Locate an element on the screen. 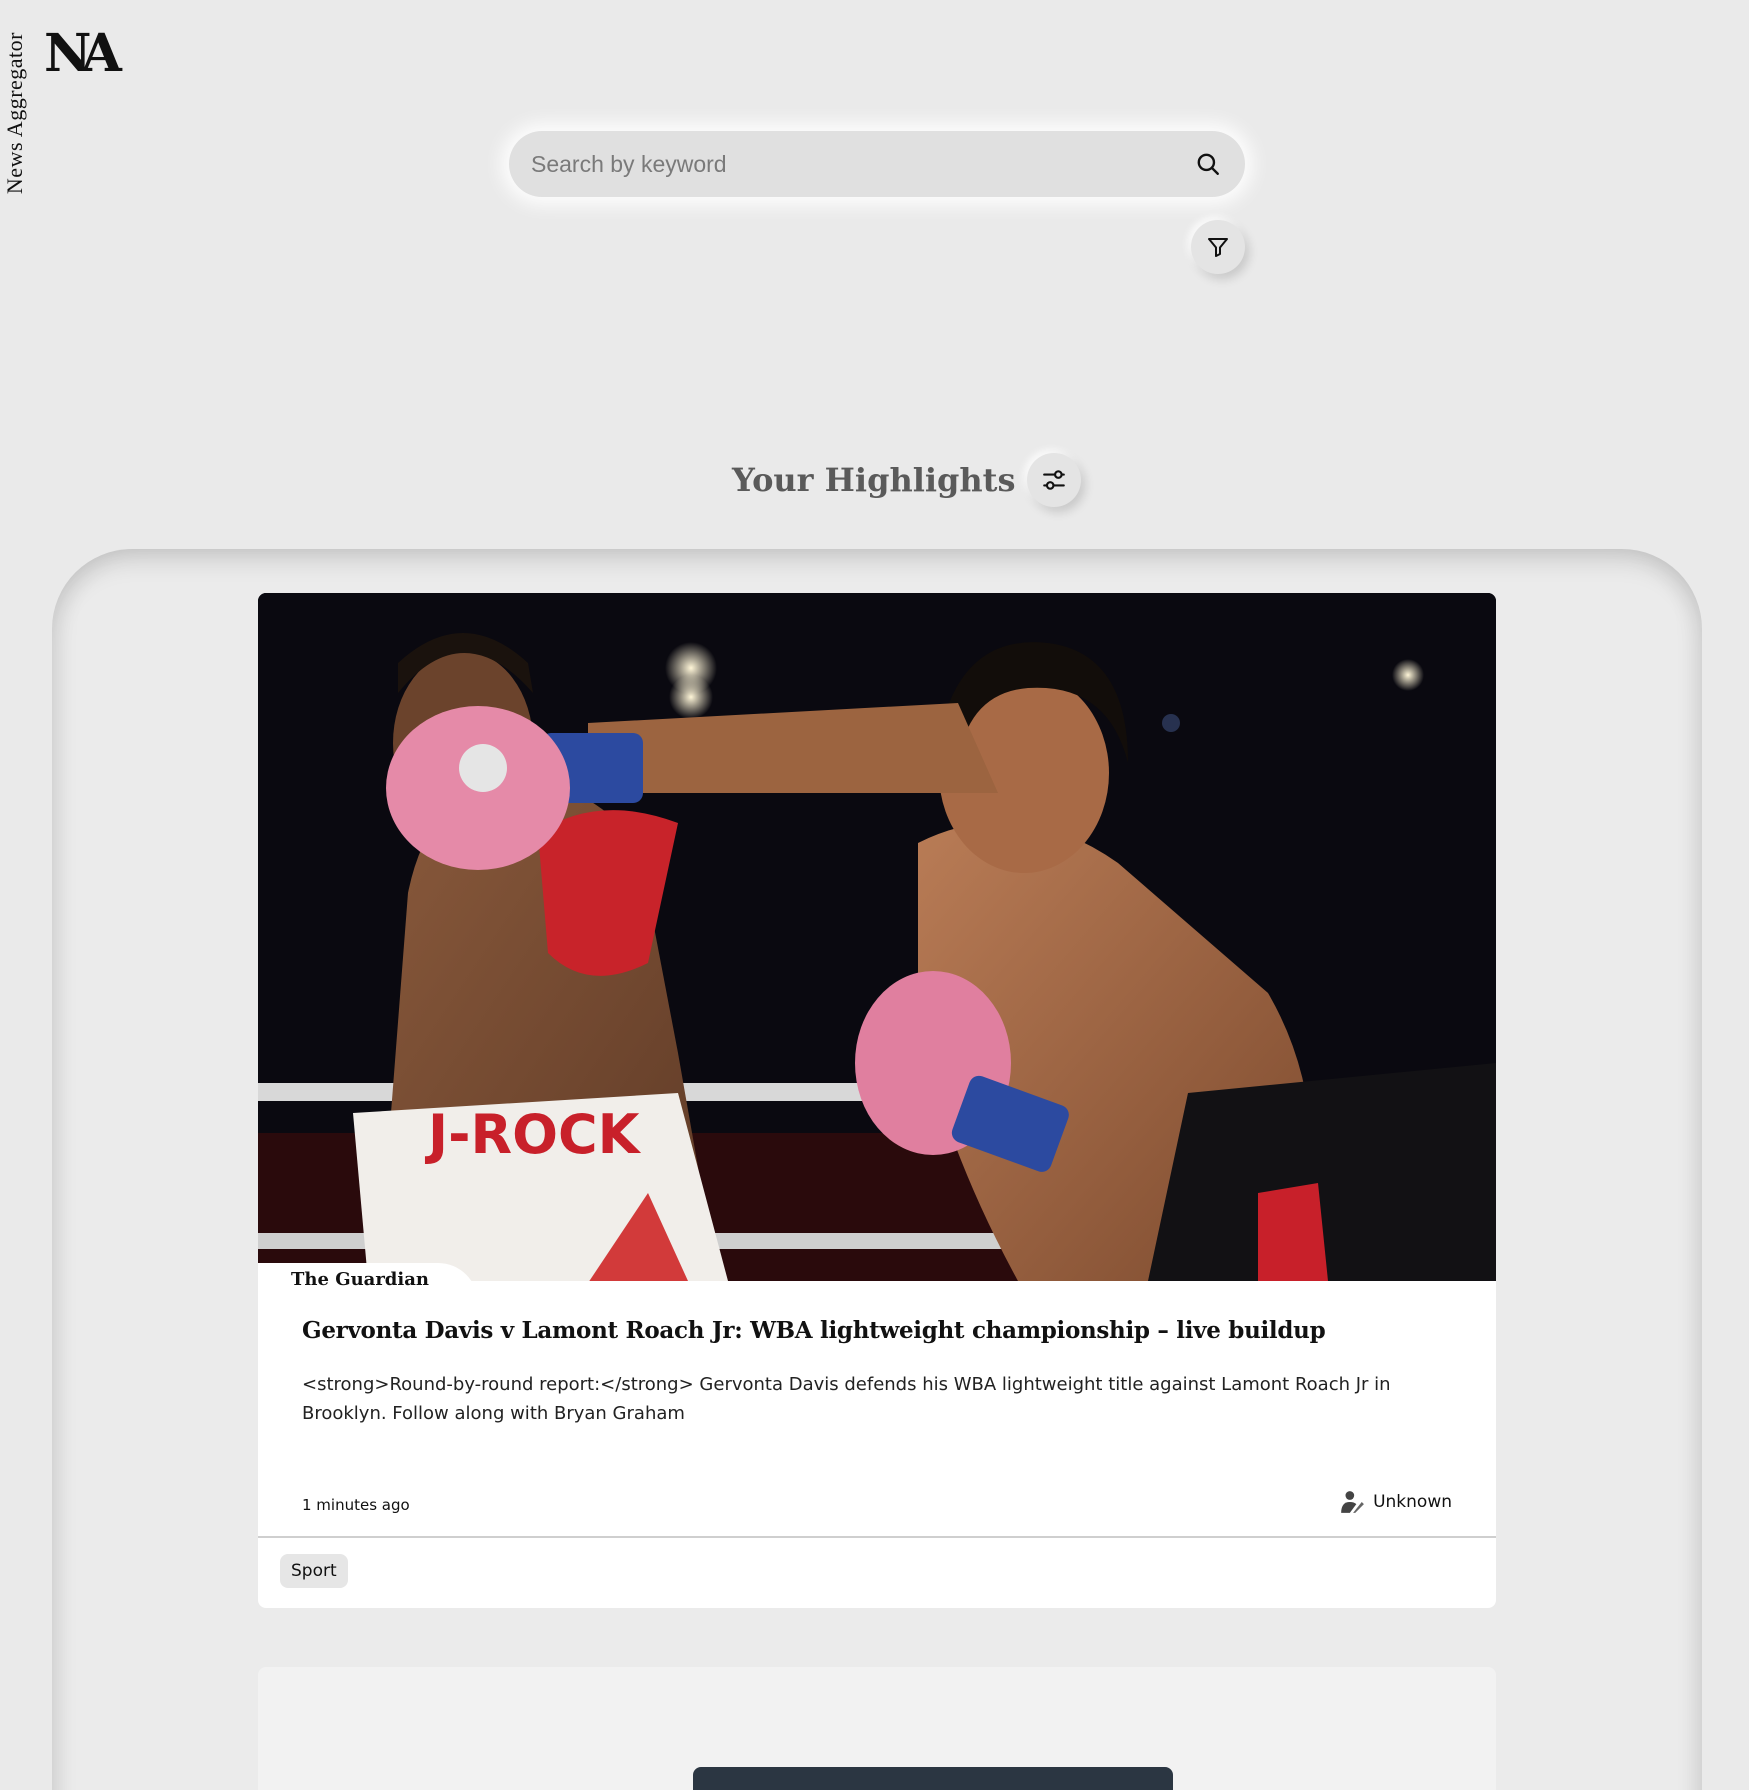  filter-icon is located at coordinates (1218, 247).